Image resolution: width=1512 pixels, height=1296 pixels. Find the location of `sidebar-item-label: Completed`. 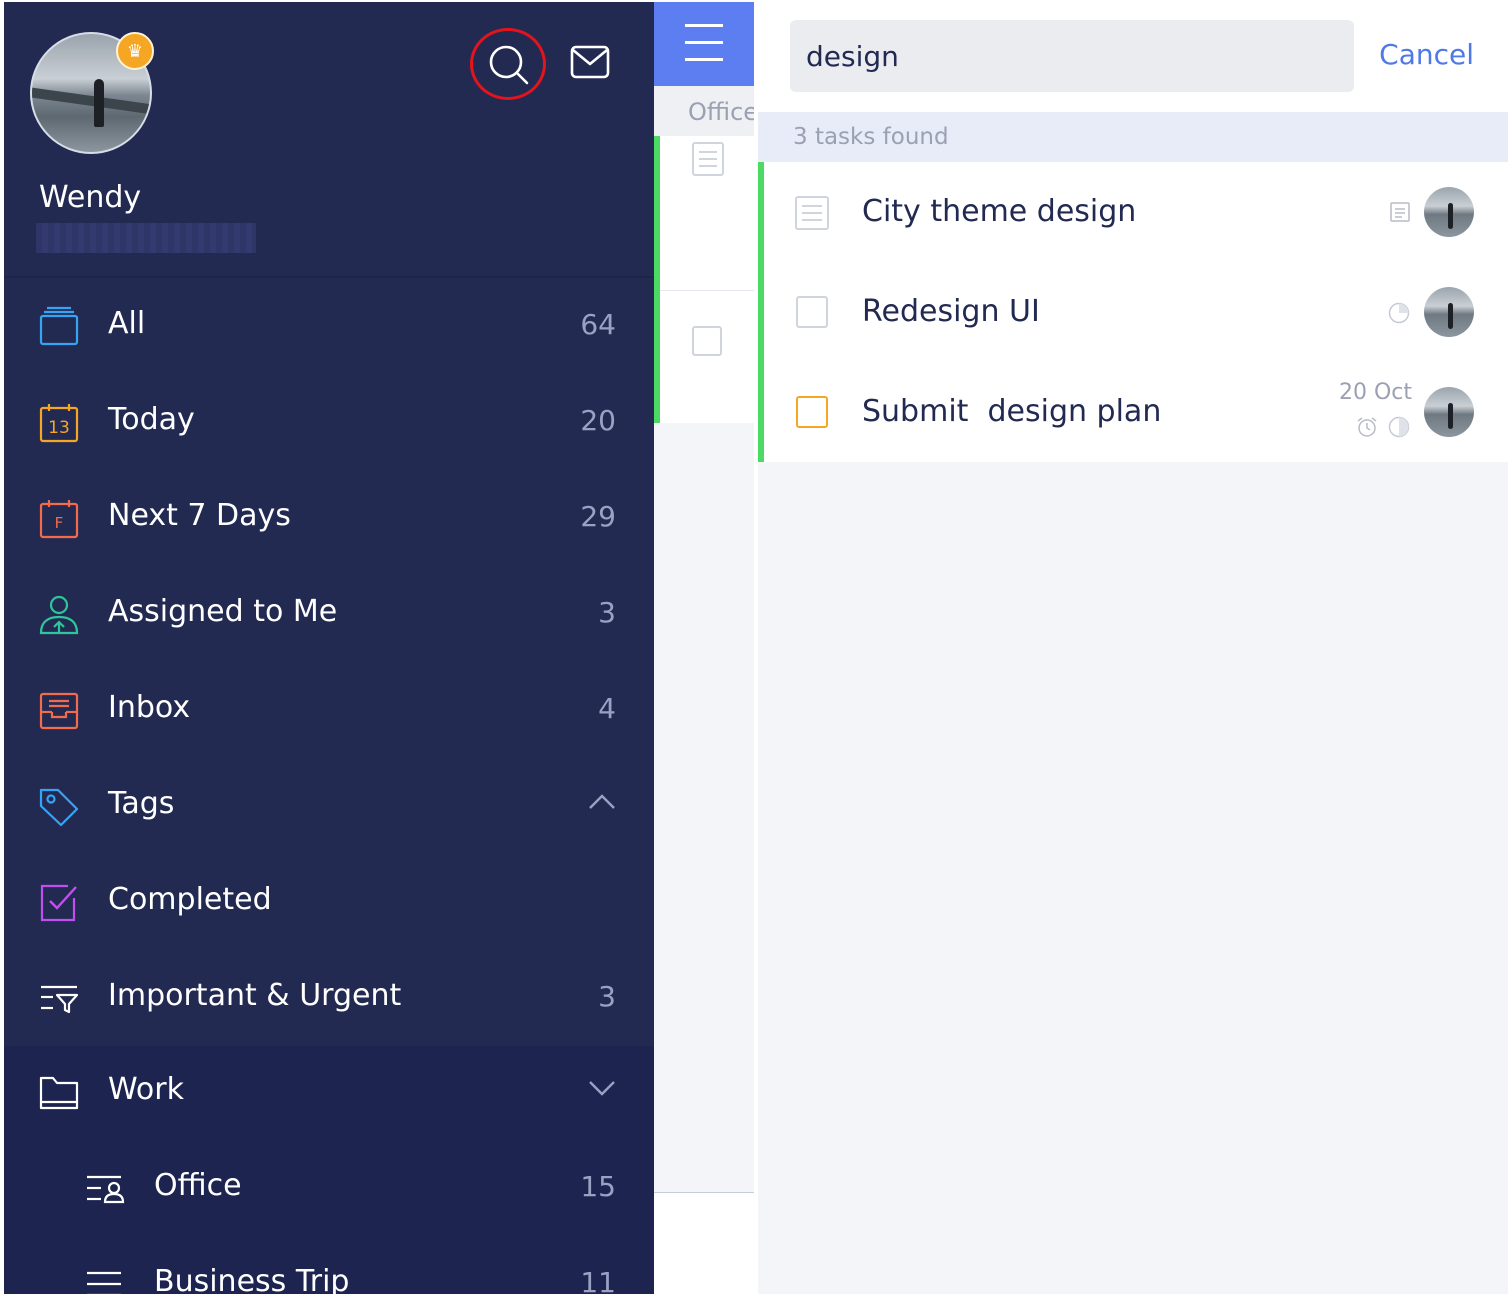

sidebar-item-label: Completed is located at coordinates (190, 899).